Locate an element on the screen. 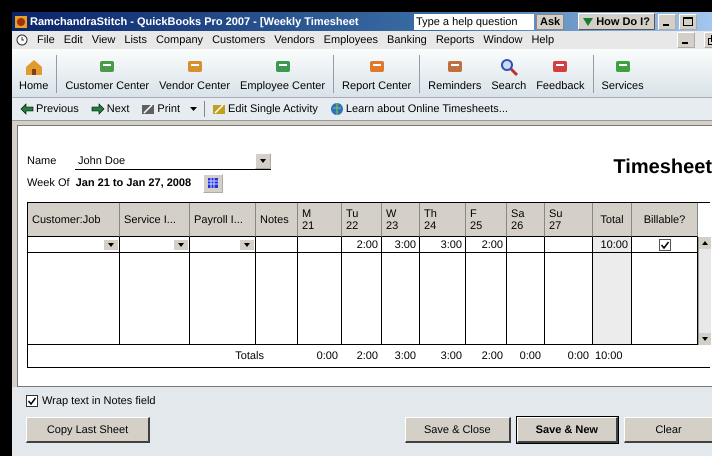 Image resolution: width=712 pixels, height=456 pixels. week-value: Jan 21 to Jan 27, 2008 is located at coordinates (134, 183).